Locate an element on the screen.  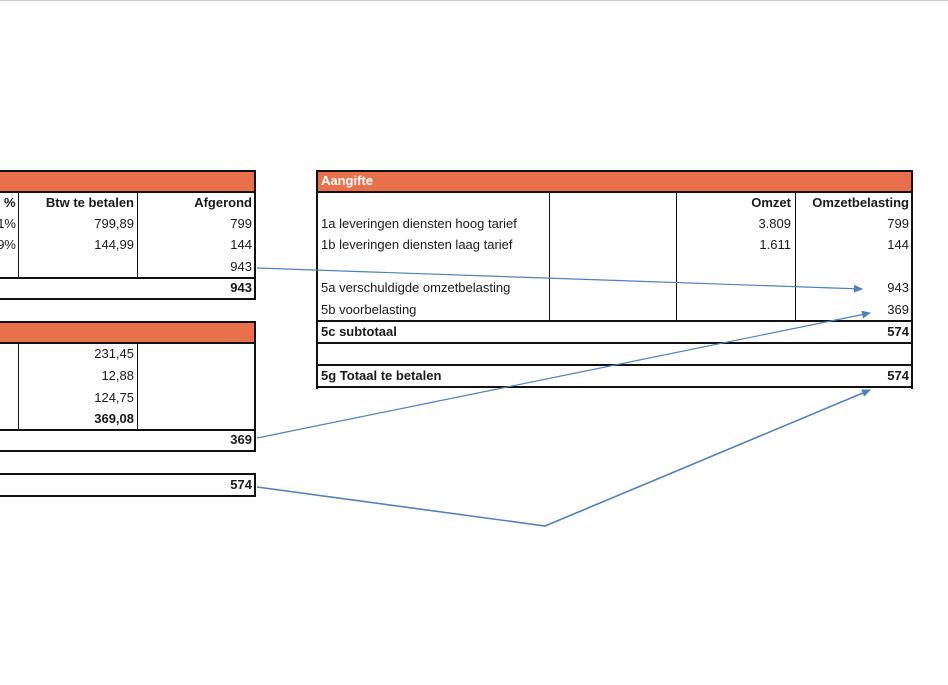
row-5c-label: 5c subtotaal is located at coordinates (359, 332).